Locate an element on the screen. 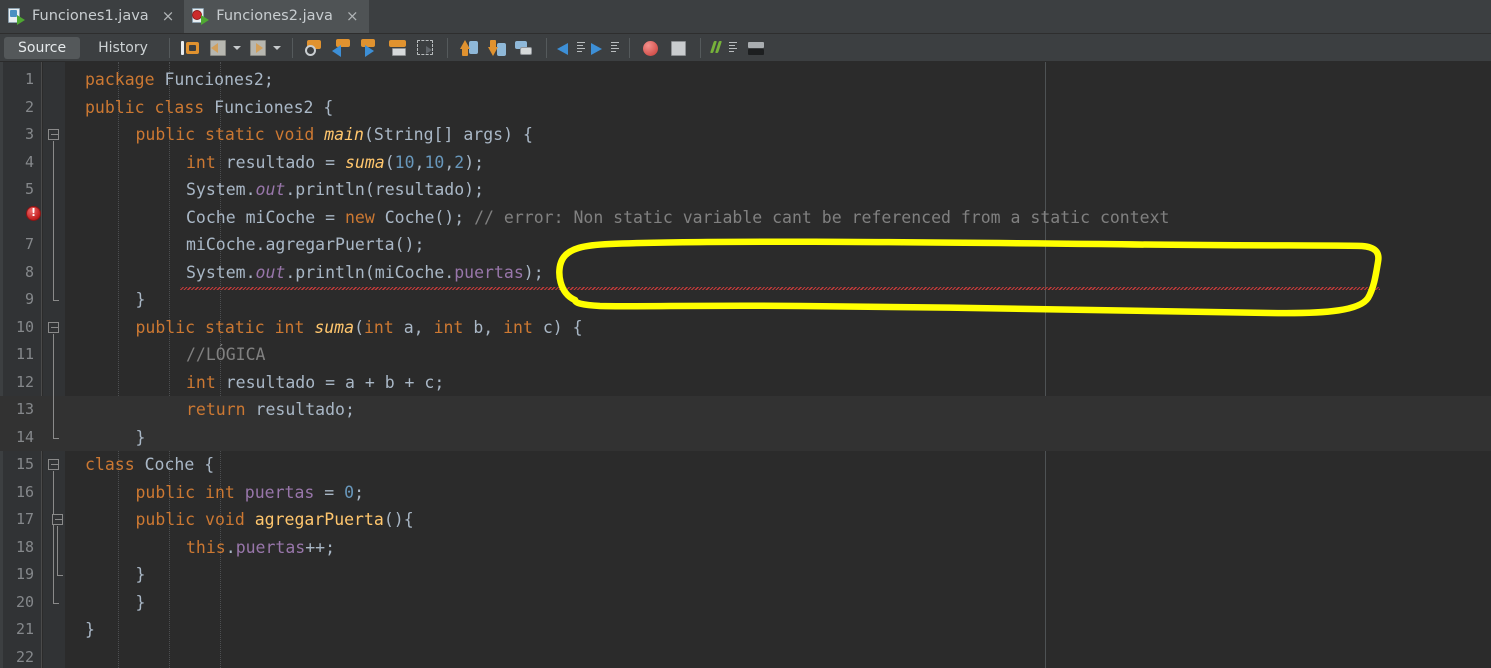 The height and width of the screenshot is (668, 1491). code-token: (String[] args) { is located at coordinates (448, 134).